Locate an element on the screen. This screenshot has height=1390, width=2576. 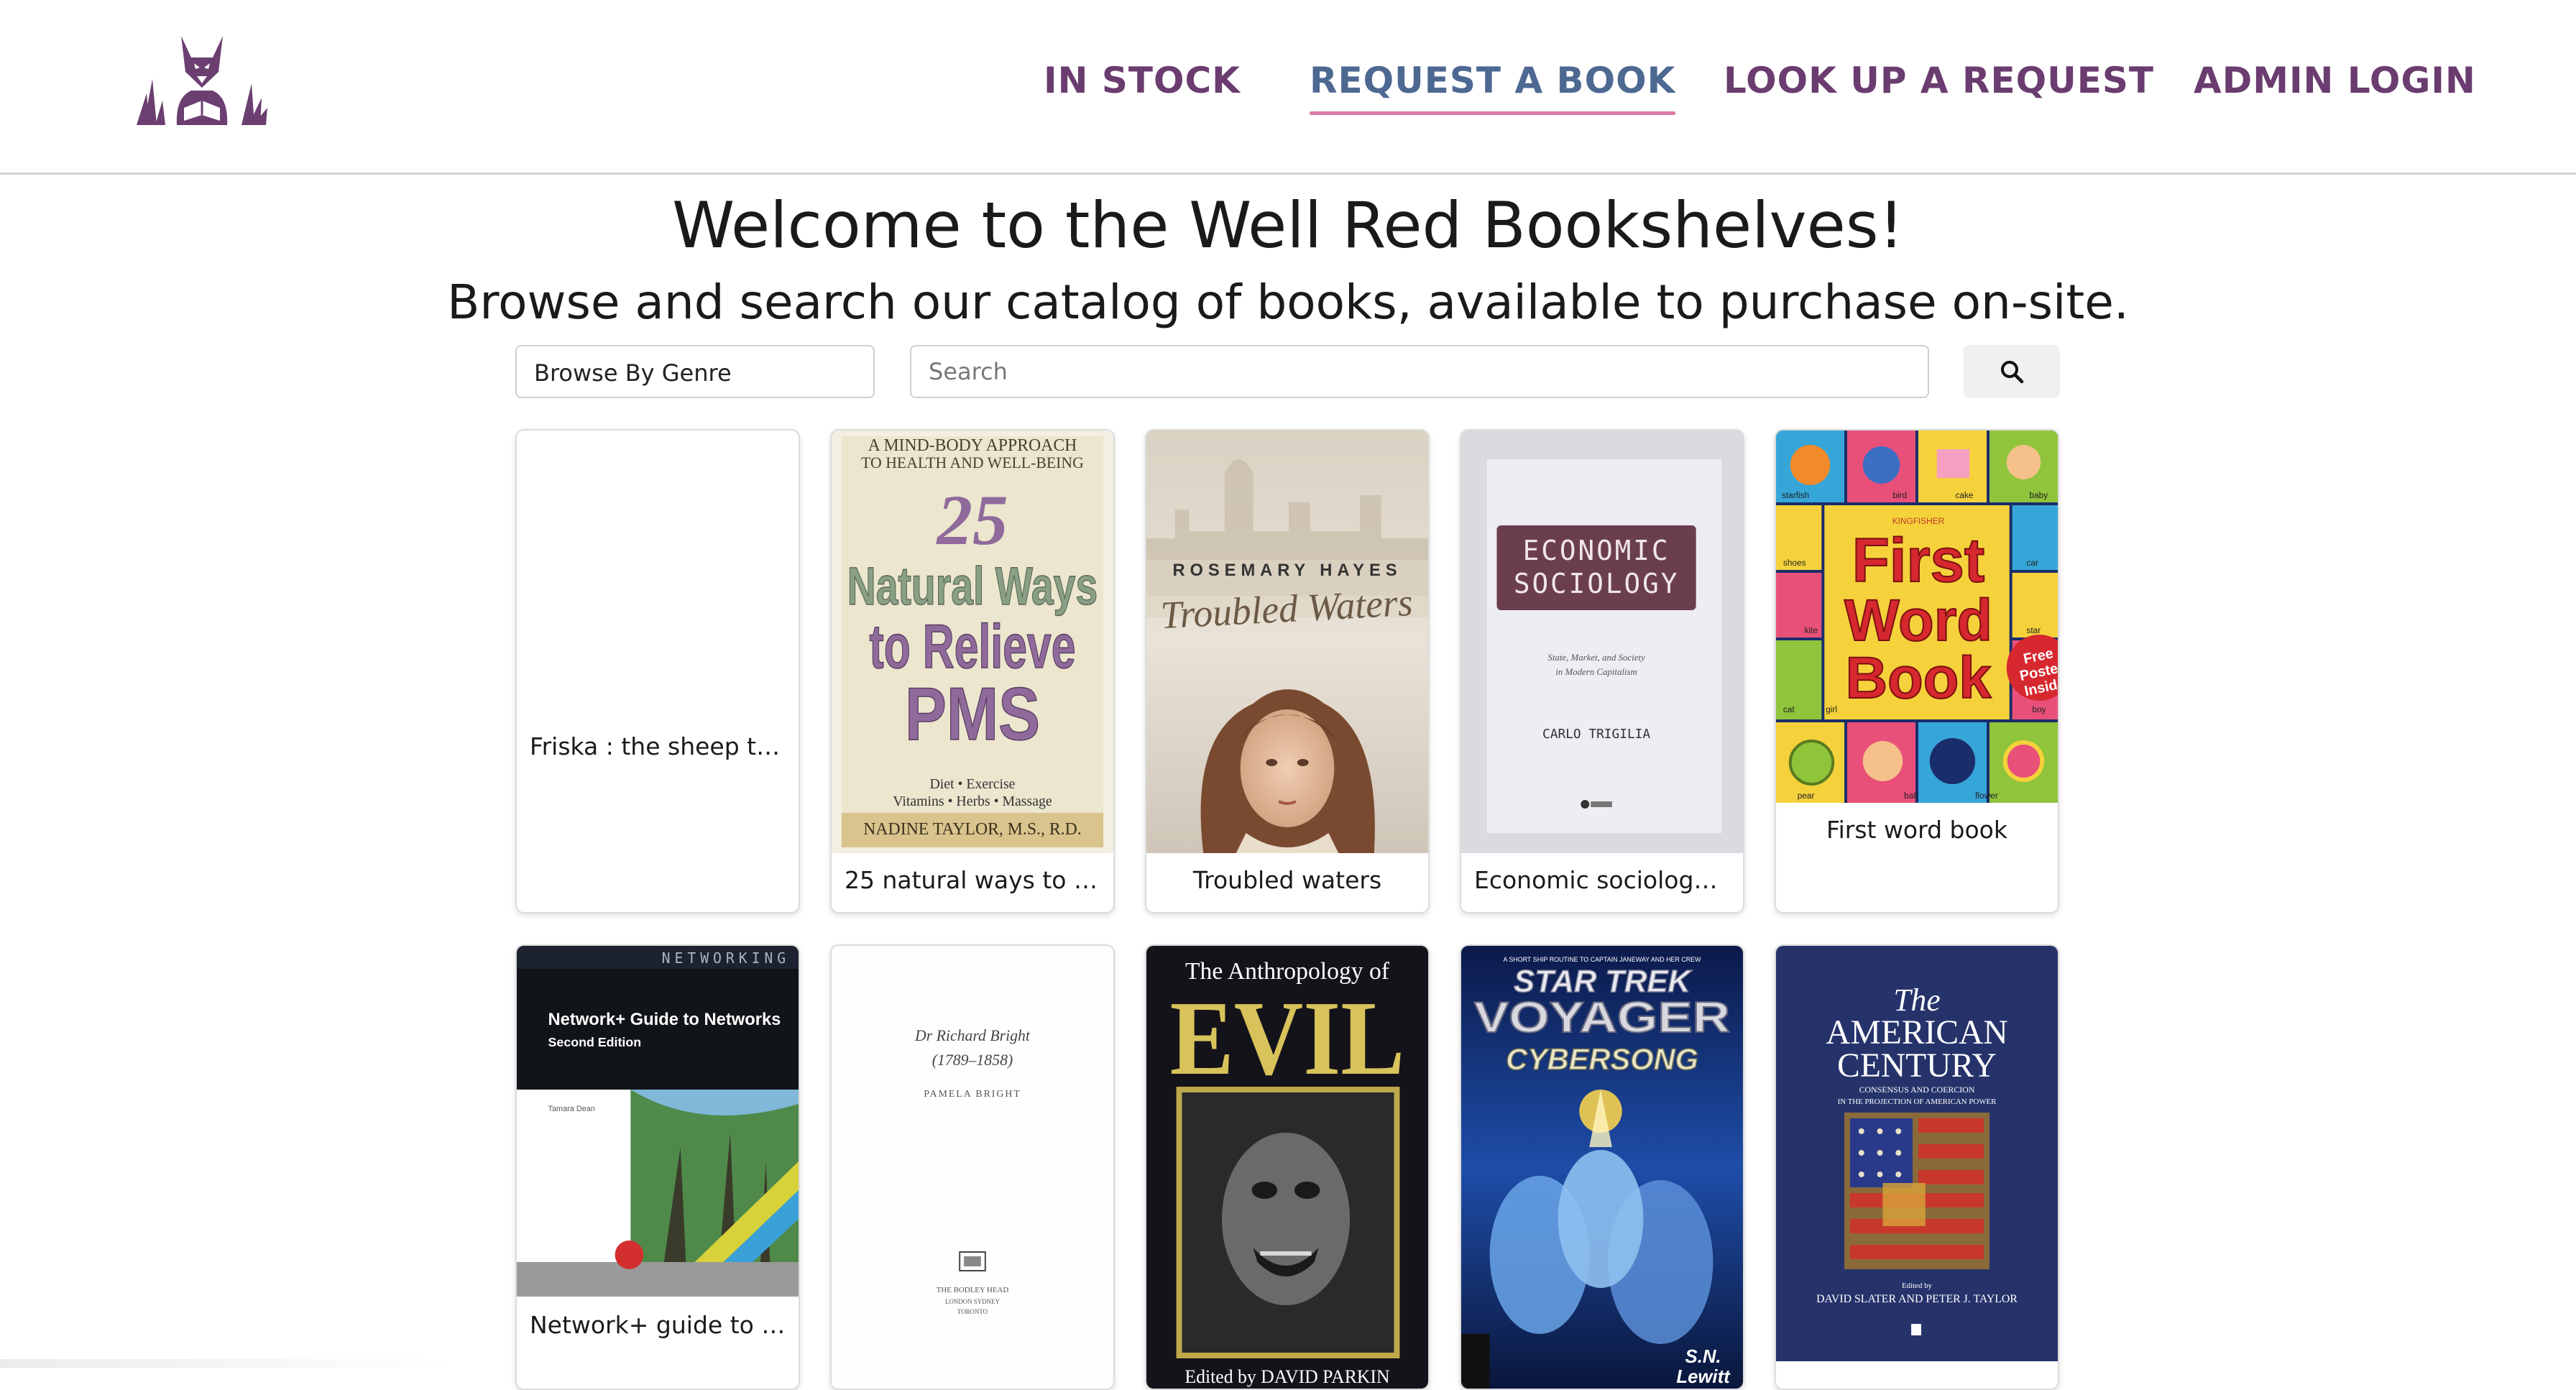
svg-text: THE BODLEY HEAD is located at coordinates (973, 1290).